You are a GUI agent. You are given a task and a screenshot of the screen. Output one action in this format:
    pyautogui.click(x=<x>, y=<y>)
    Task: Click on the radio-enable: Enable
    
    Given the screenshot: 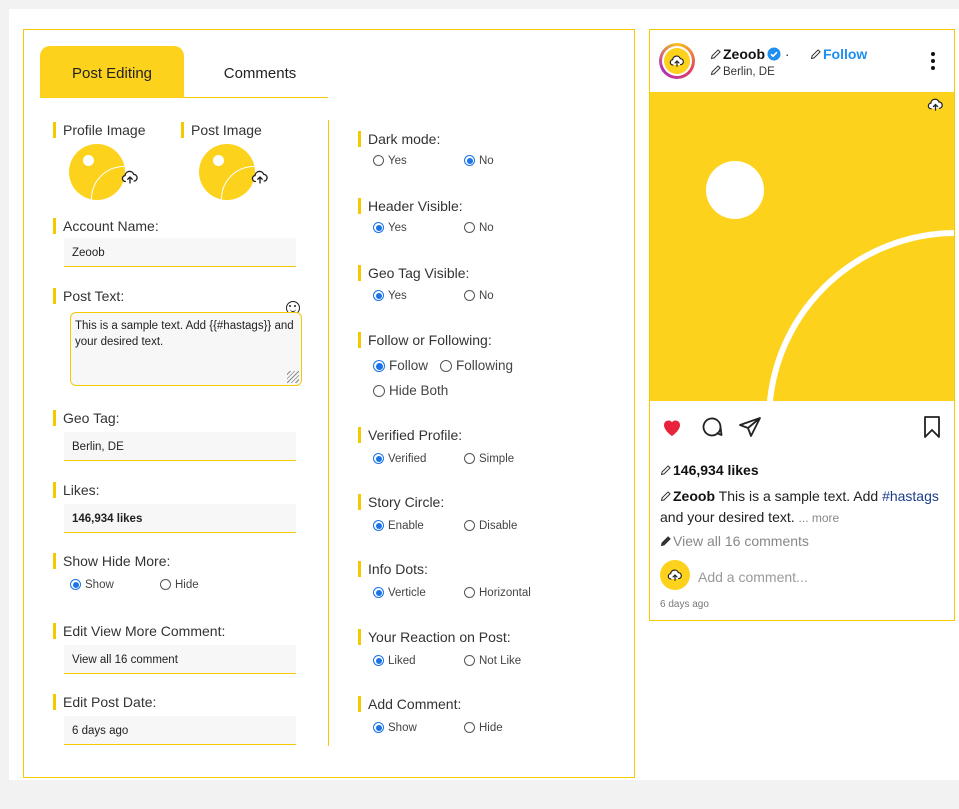 What is the action you would take?
    pyautogui.click(x=398, y=526)
    